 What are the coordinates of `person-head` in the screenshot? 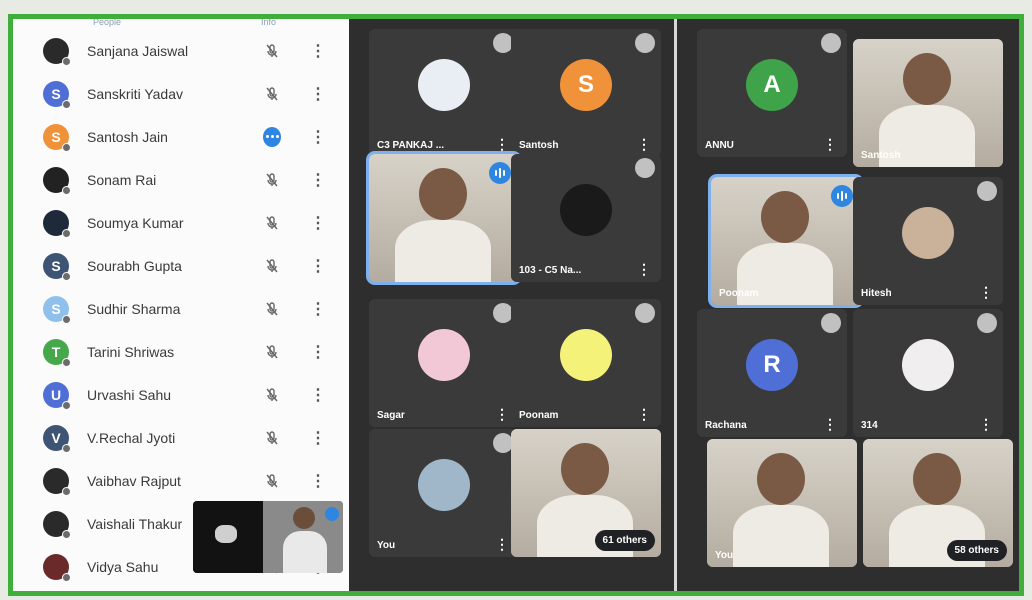 It's located at (443, 194).